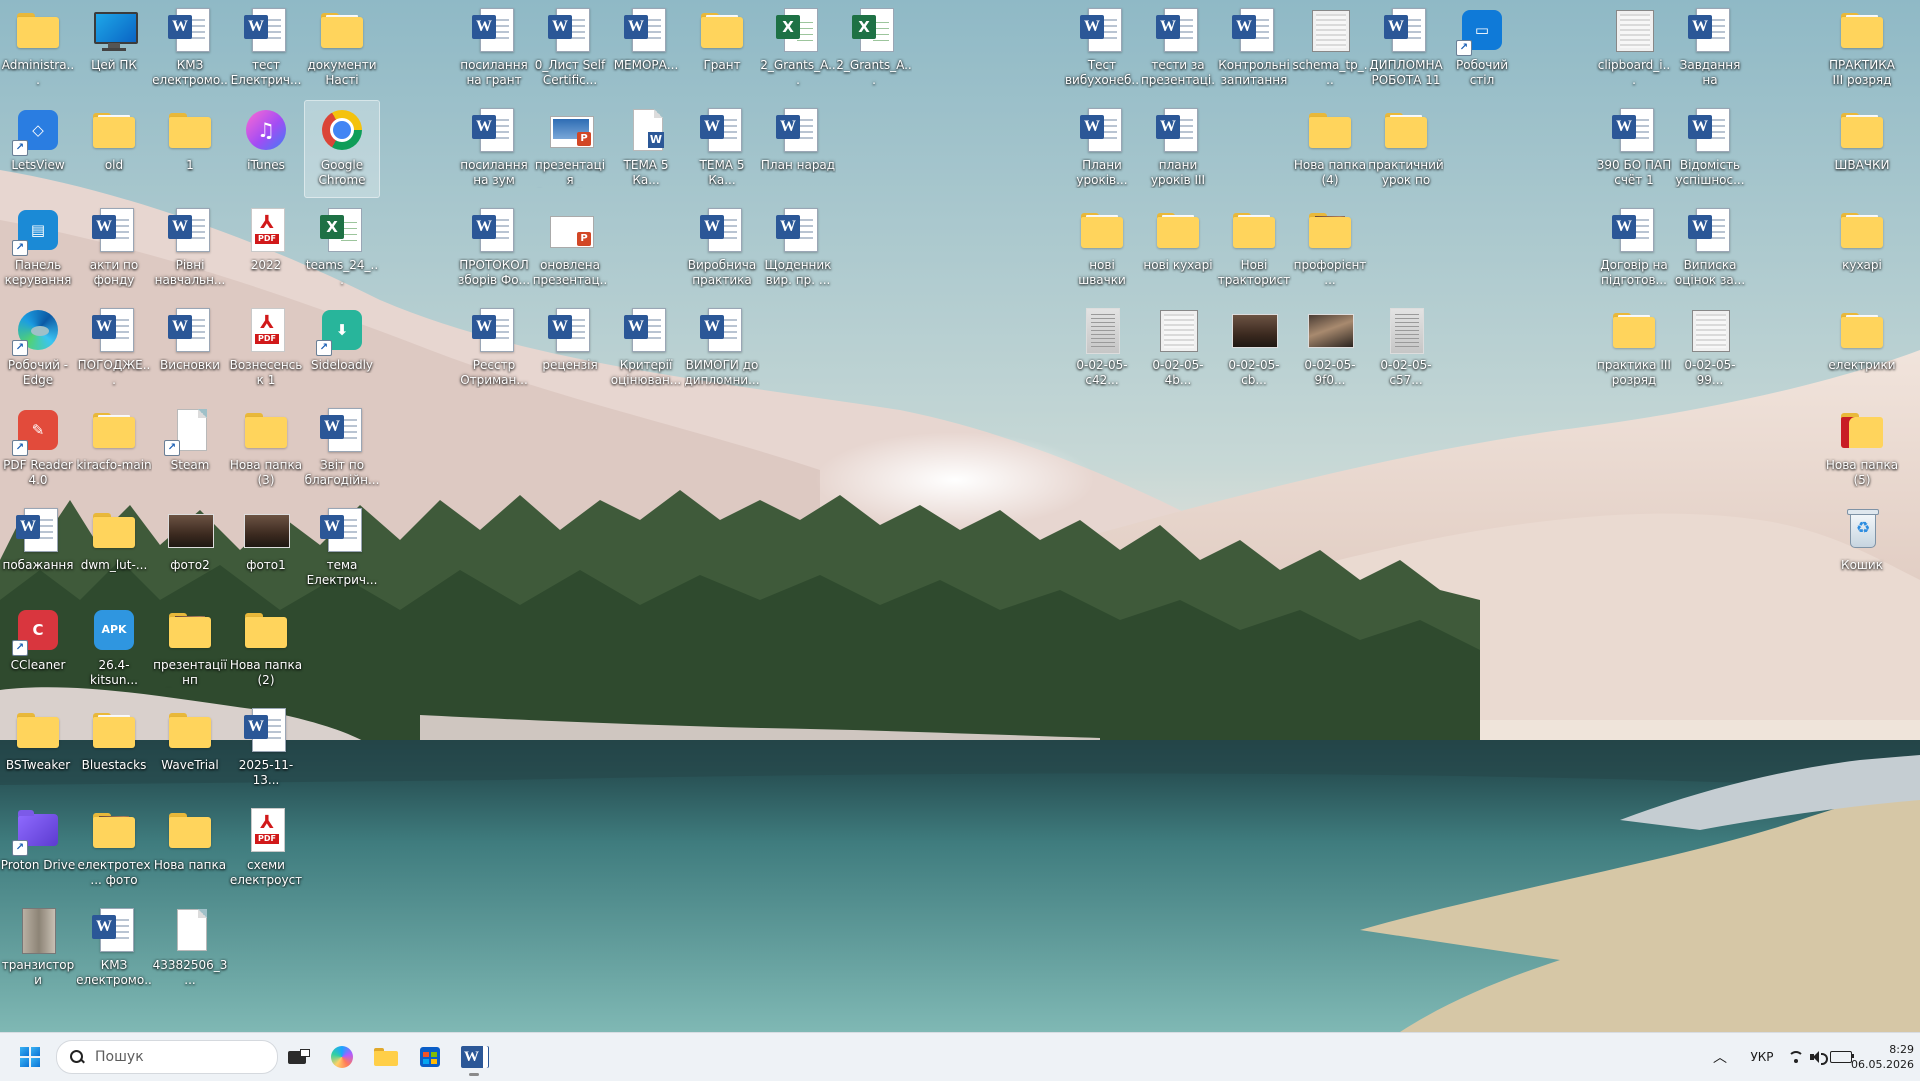 This screenshot has height=1081, width=1920. What do you see at coordinates (1330, 249) in the screenshot?
I see `desktop-icon-профорієнт-електрики: профорієнт... електрики` at bounding box center [1330, 249].